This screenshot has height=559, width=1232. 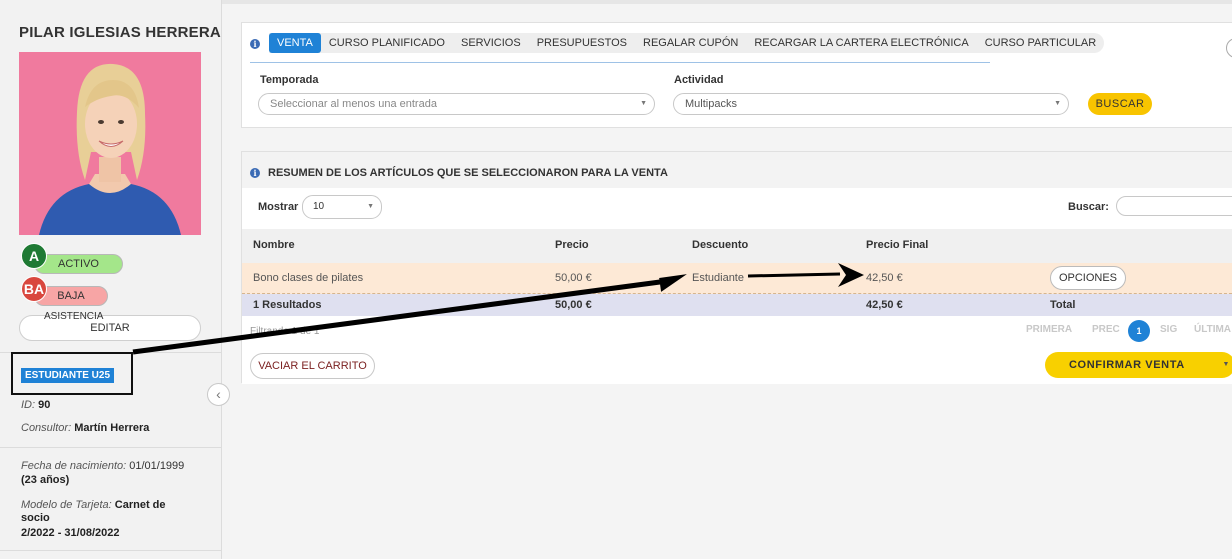 I want to click on actividad-label: Actividad, so click(x=699, y=80).